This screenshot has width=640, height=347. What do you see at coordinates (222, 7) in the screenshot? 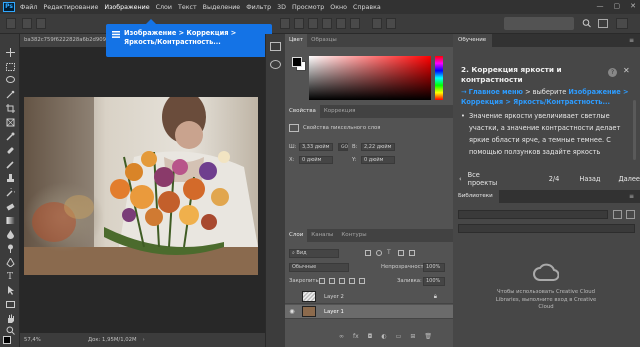
I see `menu-select: Выделение` at bounding box center [222, 7].